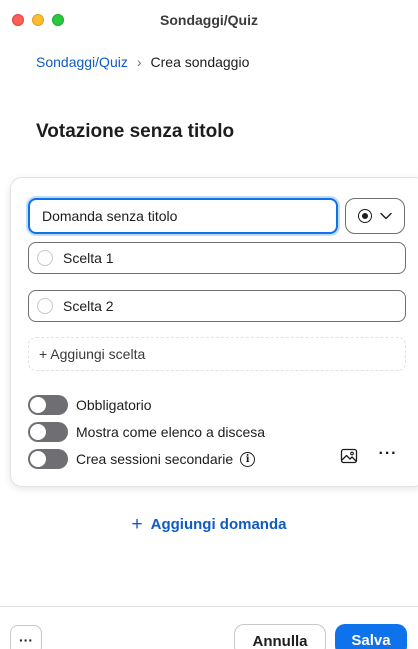 This screenshot has width=418, height=649. Describe the element at coordinates (248, 459) in the screenshot. I see `info-icon: i` at that location.